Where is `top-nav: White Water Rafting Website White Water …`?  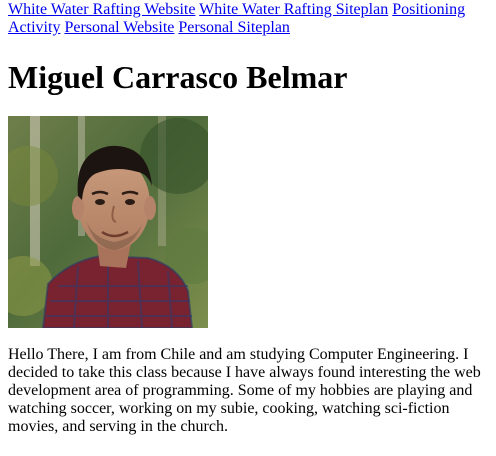
top-nav: White Water Rafting Website White Water … is located at coordinates (248, 19).